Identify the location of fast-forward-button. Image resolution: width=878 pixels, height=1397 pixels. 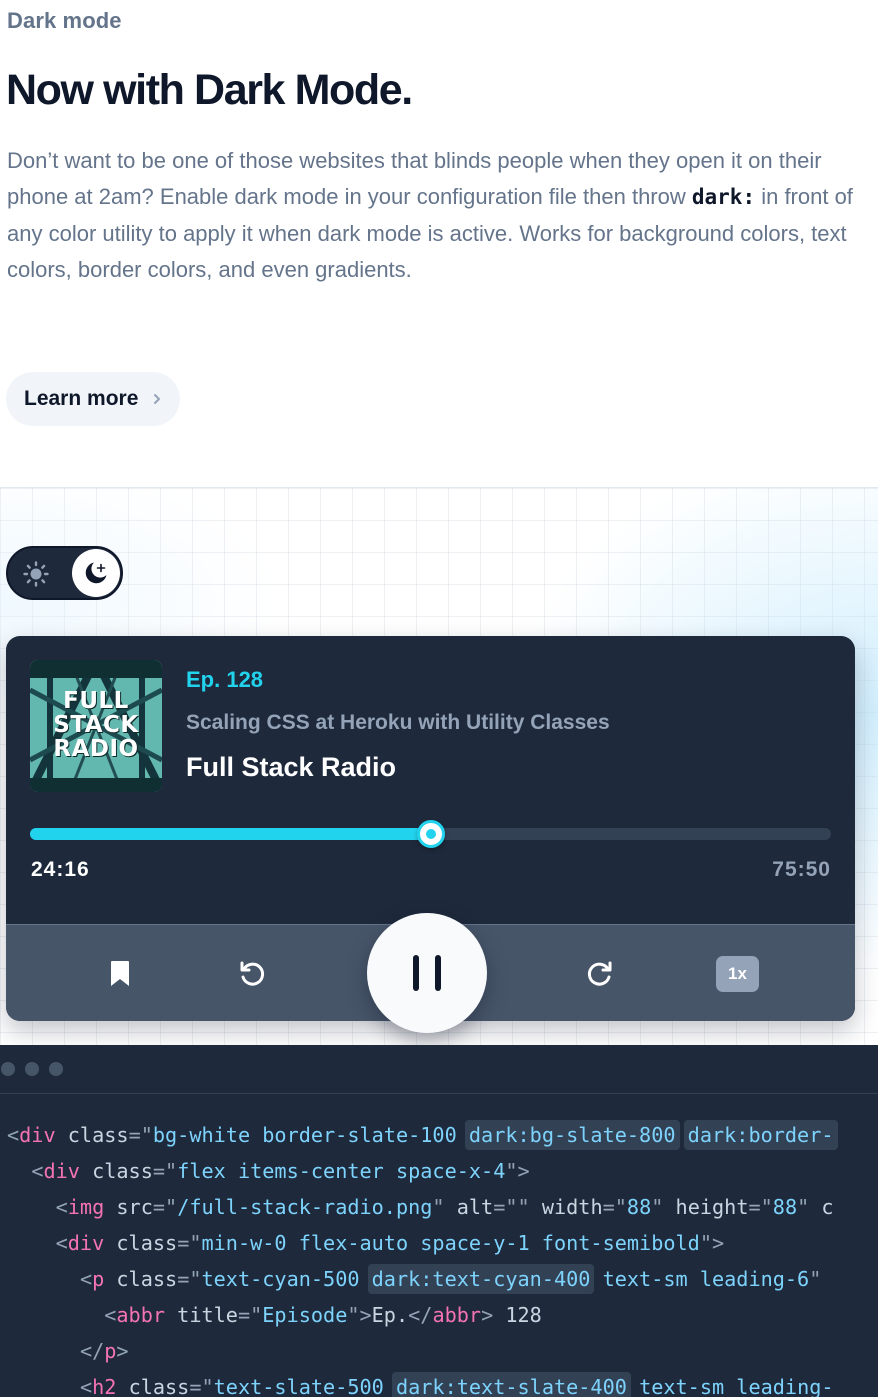
(600, 974).